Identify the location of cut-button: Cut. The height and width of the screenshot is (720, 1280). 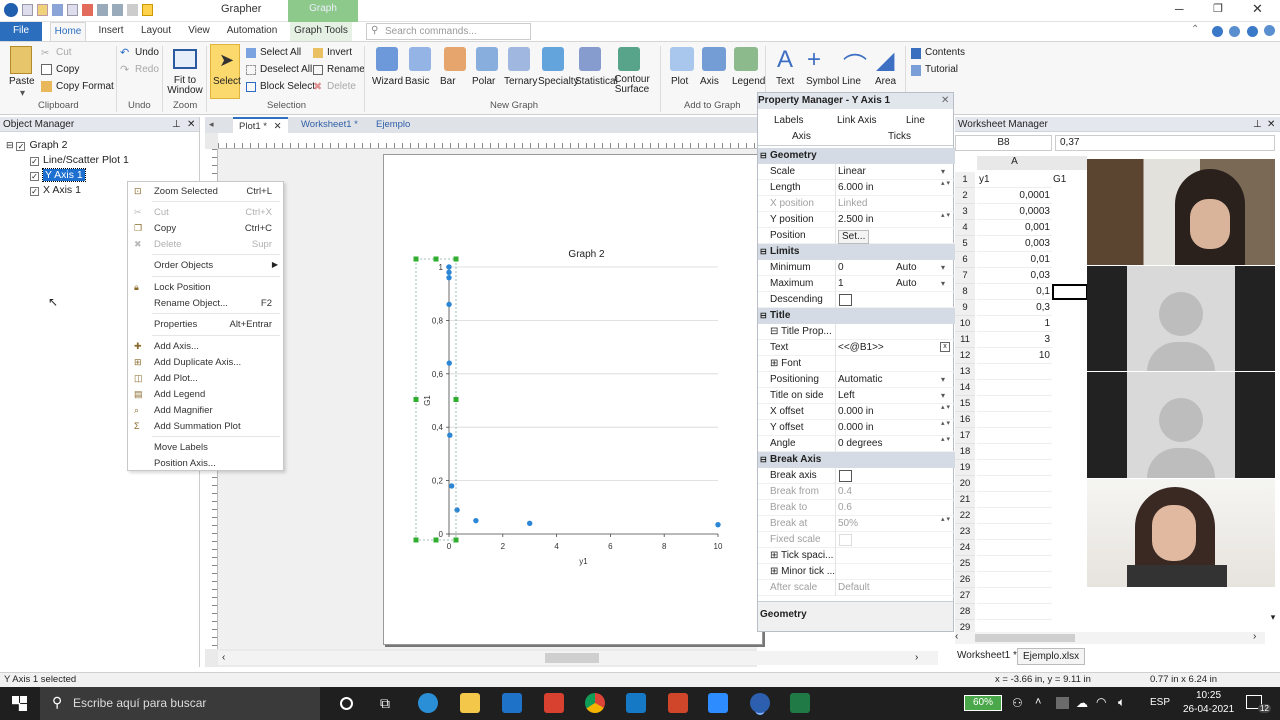
(64, 52).